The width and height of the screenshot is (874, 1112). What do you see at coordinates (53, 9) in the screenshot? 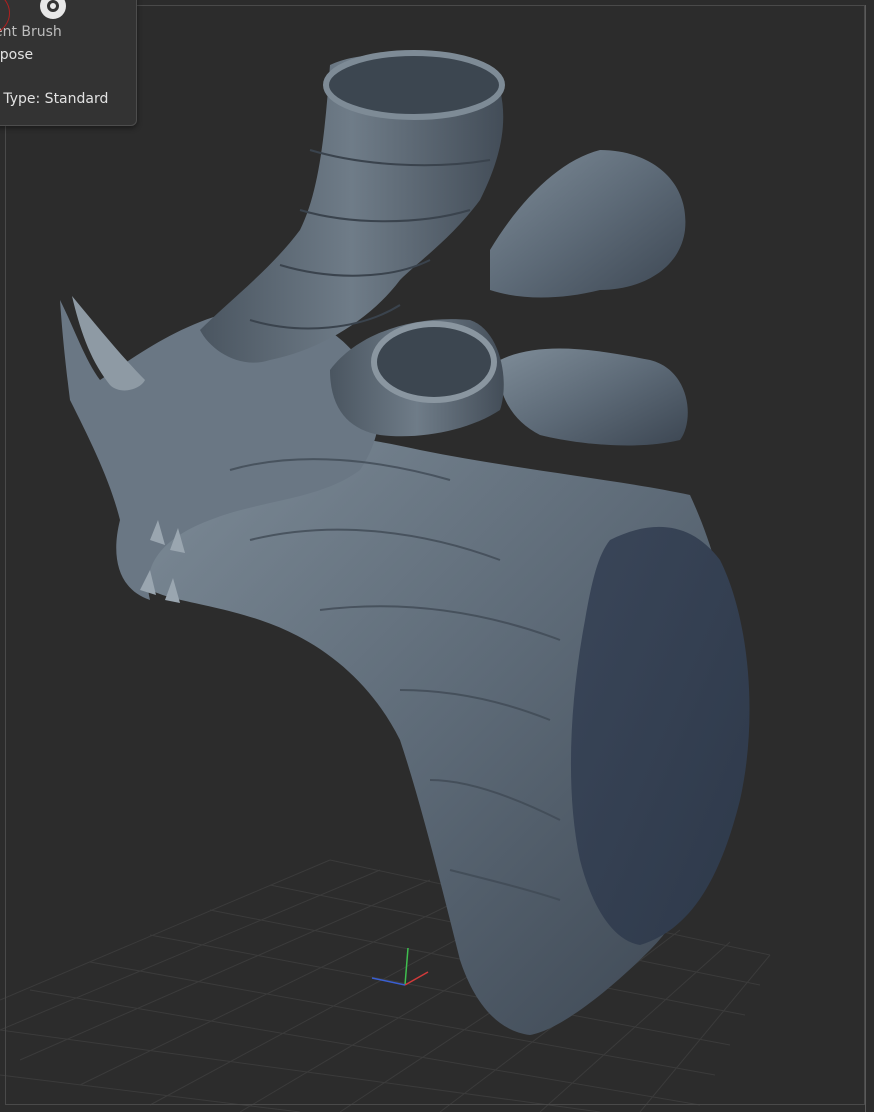
I see `brush-target-icon` at bounding box center [53, 9].